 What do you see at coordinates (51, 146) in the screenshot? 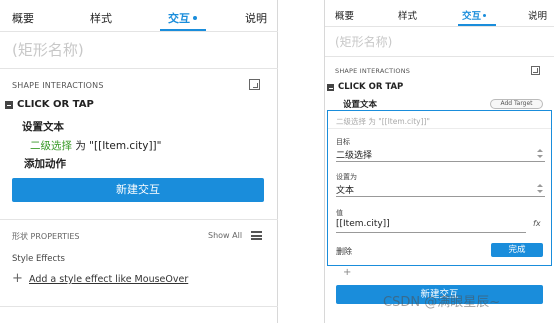
I see `target-name: 二级选择` at bounding box center [51, 146].